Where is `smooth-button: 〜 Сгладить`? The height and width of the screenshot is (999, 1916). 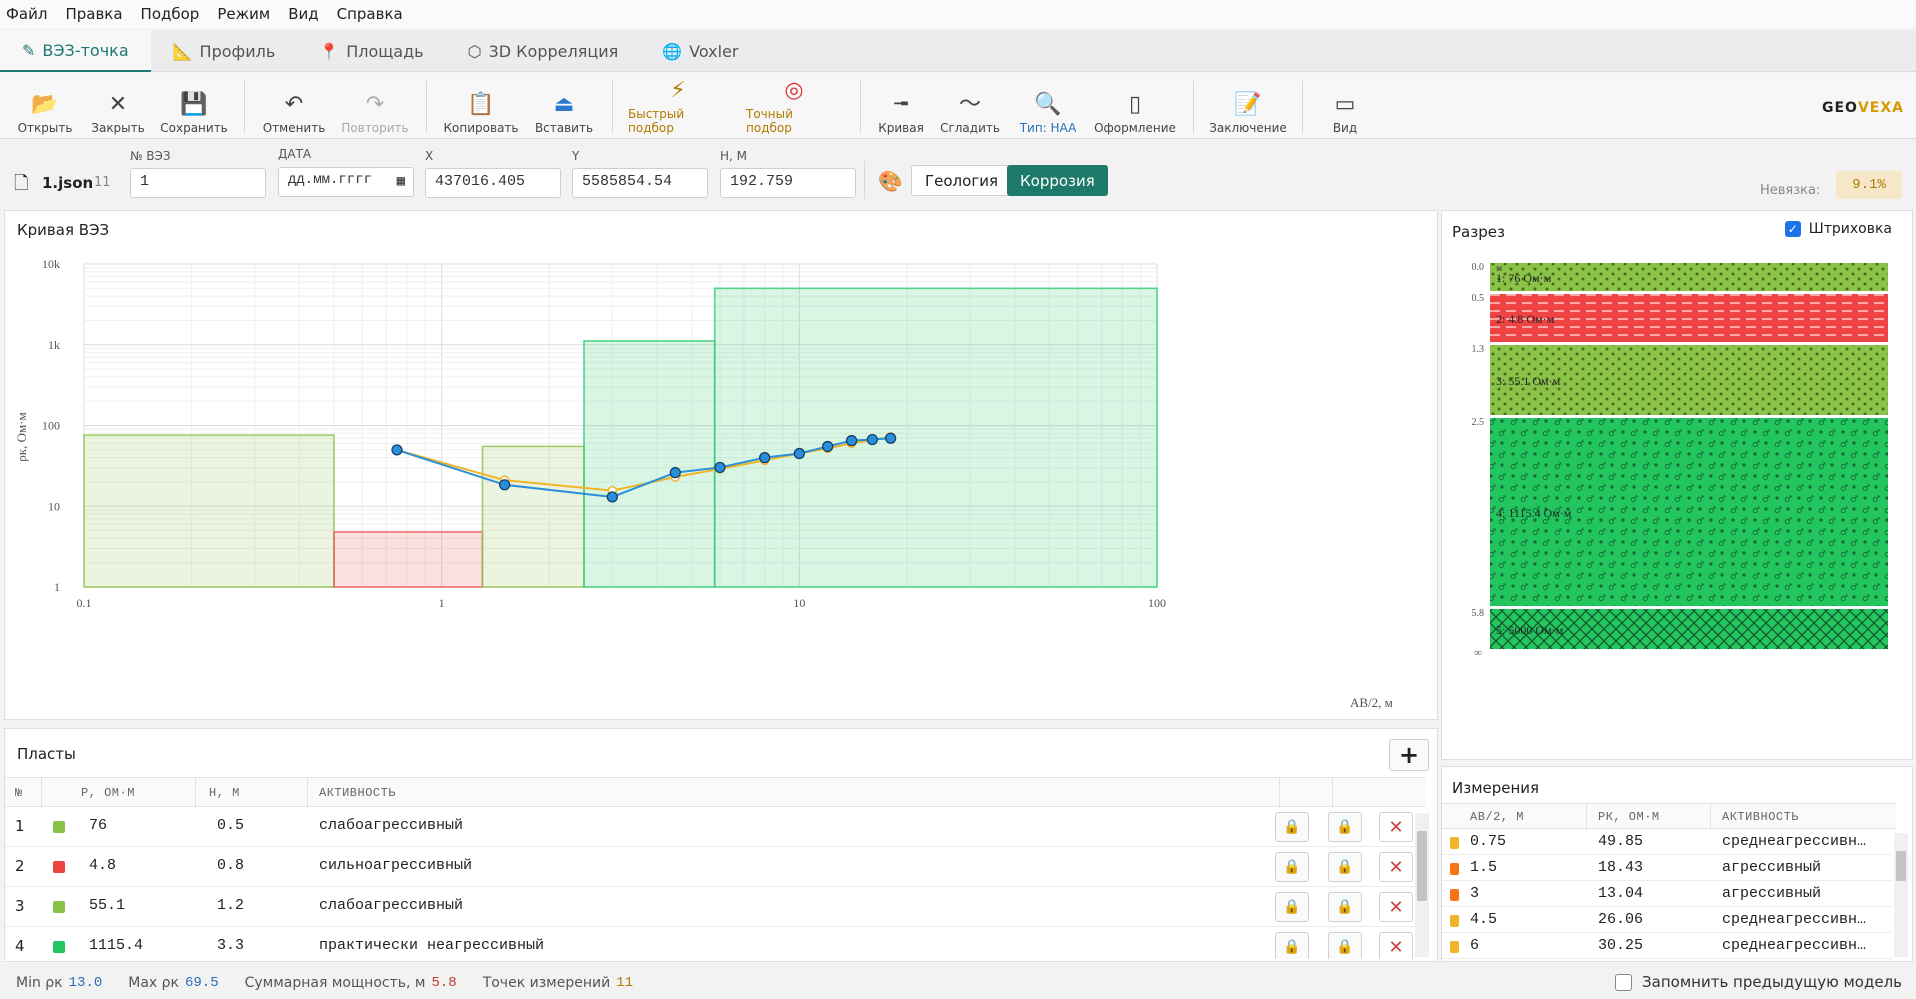
smooth-button: 〜 Сгладить is located at coordinates (970, 106).